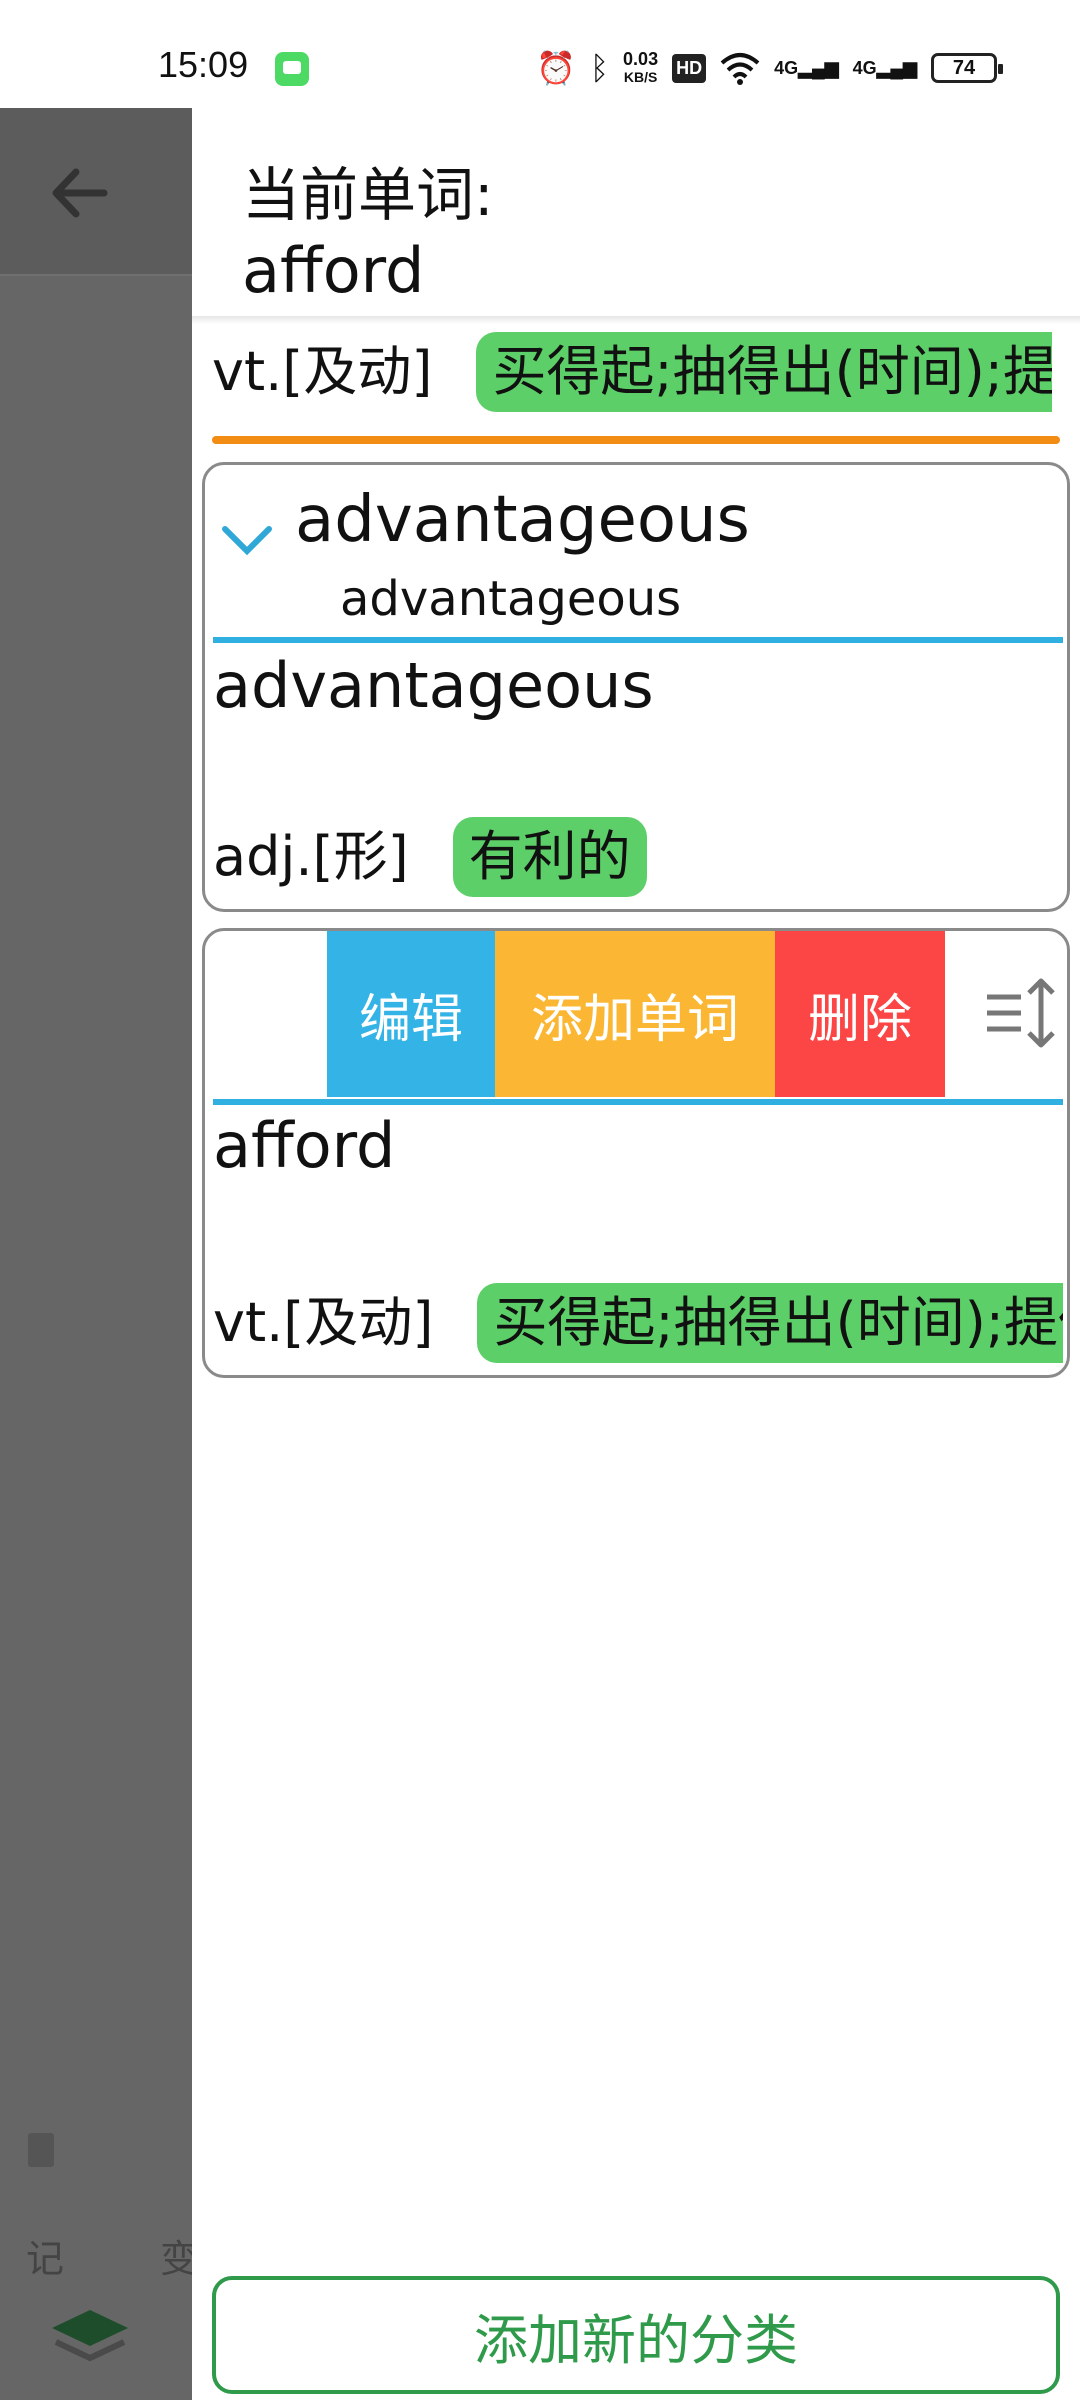 The height and width of the screenshot is (2400, 1080). I want to click on orange-divider, so click(636, 440).